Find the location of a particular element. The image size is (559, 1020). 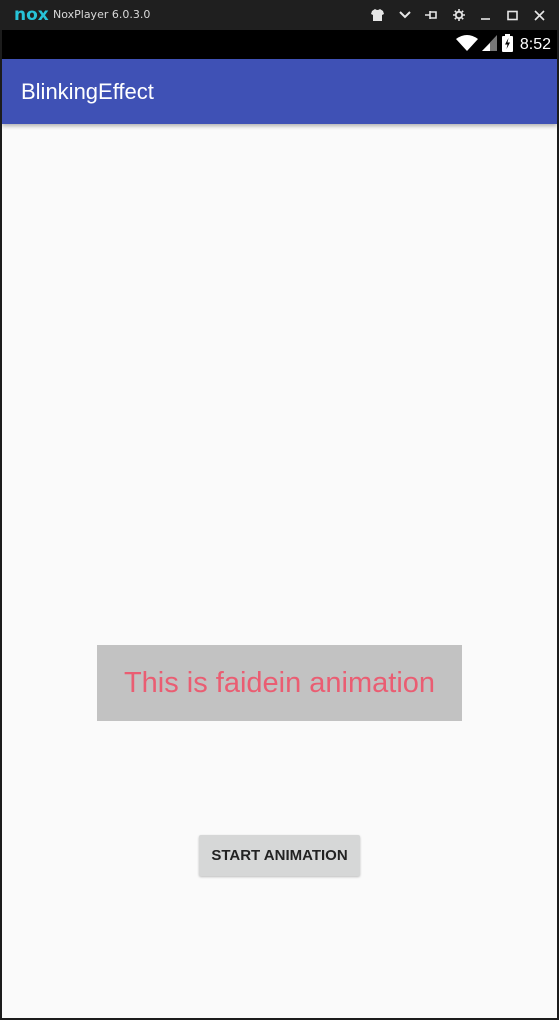

status-icons: 8:52 is located at coordinates (503, 45).